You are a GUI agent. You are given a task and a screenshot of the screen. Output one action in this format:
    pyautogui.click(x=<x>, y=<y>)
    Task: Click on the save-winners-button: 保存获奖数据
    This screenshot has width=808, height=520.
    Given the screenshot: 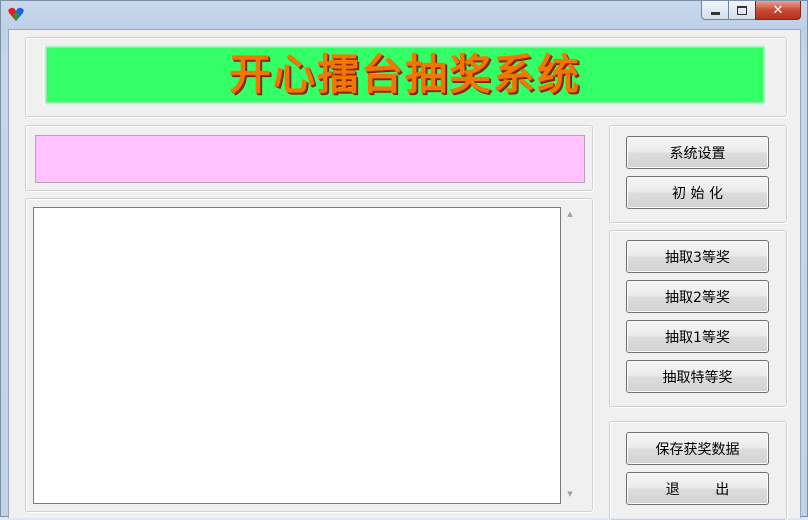 What is the action you would take?
    pyautogui.click(x=697, y=448)
    